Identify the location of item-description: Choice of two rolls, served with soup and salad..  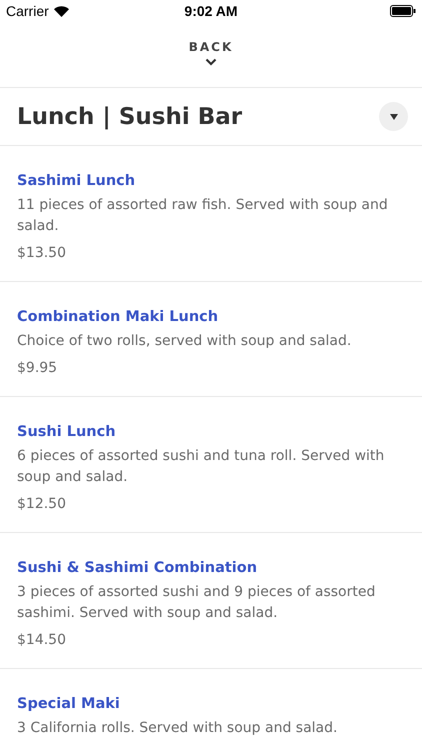
(184, 341).